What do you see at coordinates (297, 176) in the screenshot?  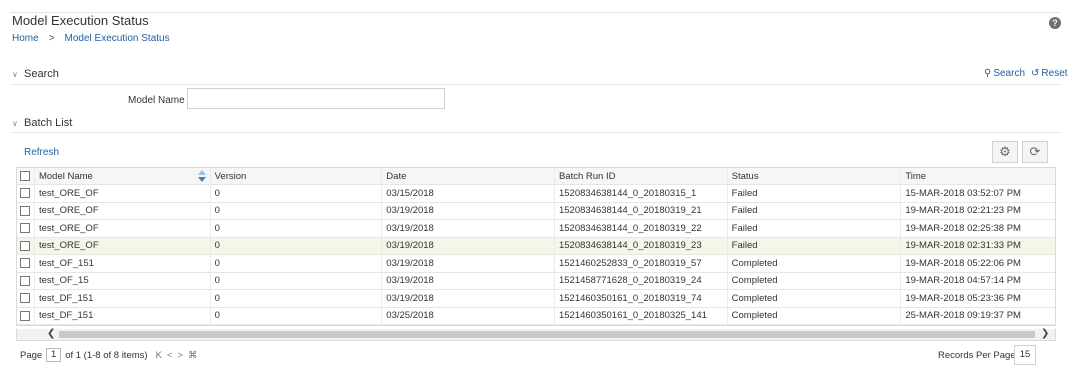 I see `column-header-version: Version` at bounding box center [297, 176].